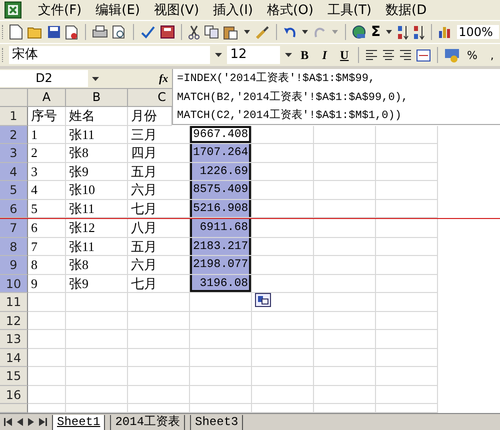 The width and height of the screenshot is (500, 430). What do you see at coordinates (14, 376) in the screenshot?
I see `row-header: 15` at bounding box center [14, 376].